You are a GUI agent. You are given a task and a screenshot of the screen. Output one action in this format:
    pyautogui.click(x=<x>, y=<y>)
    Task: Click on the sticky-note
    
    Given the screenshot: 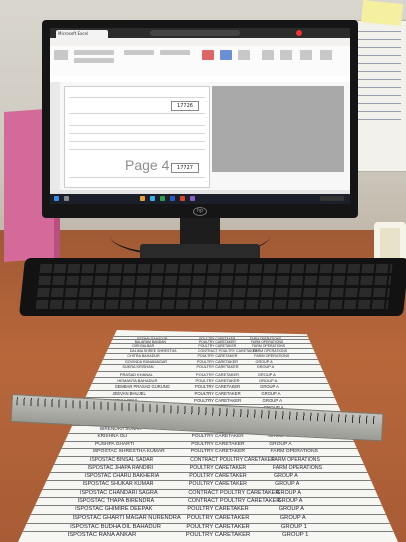 What is the action you would take?
    pyautogui.click(x=382, y=13)
    